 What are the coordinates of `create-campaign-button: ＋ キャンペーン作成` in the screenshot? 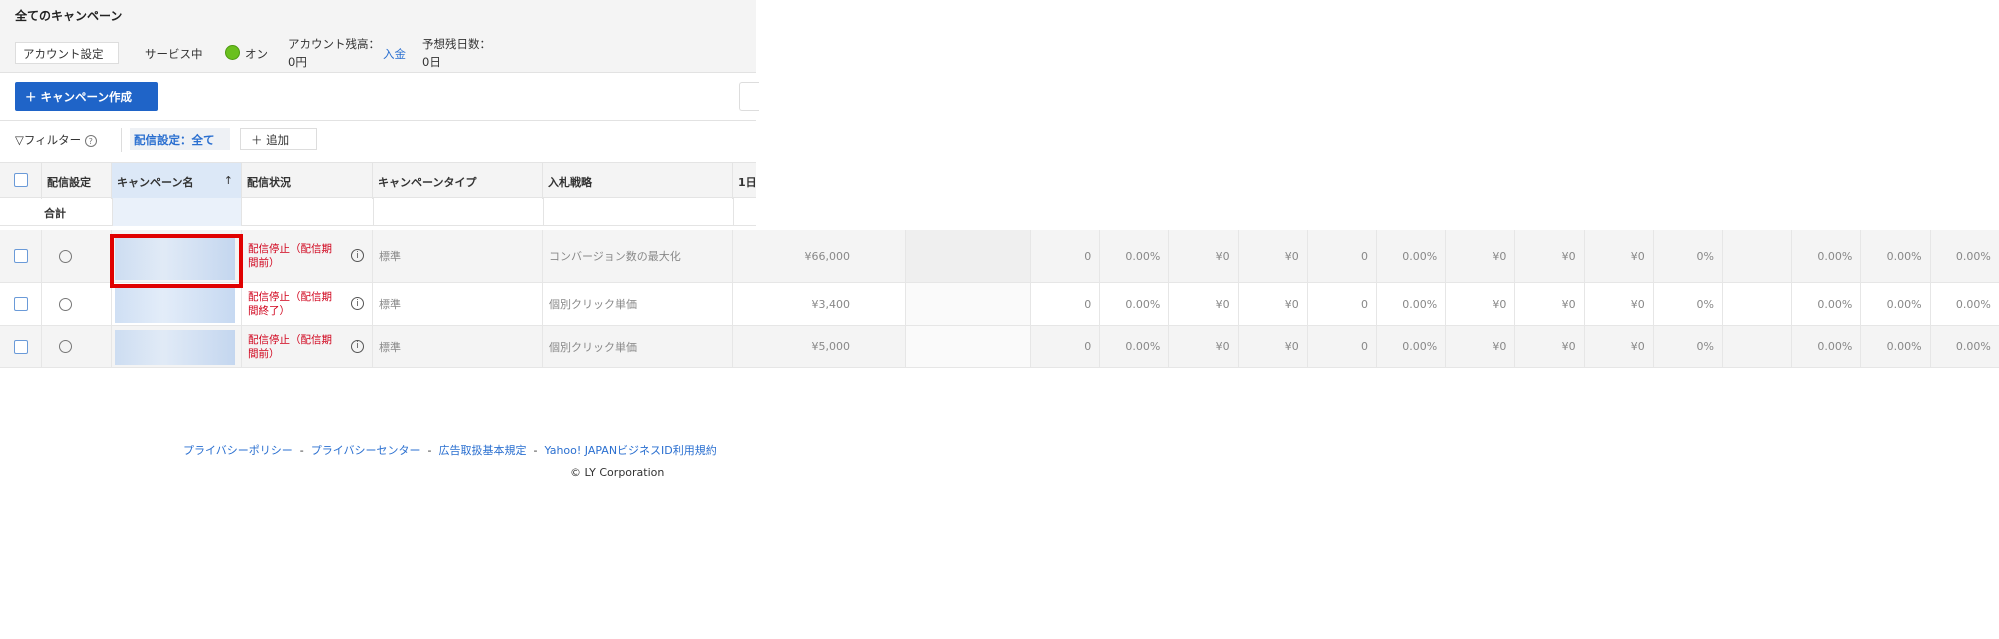 It's located at (86, 96).